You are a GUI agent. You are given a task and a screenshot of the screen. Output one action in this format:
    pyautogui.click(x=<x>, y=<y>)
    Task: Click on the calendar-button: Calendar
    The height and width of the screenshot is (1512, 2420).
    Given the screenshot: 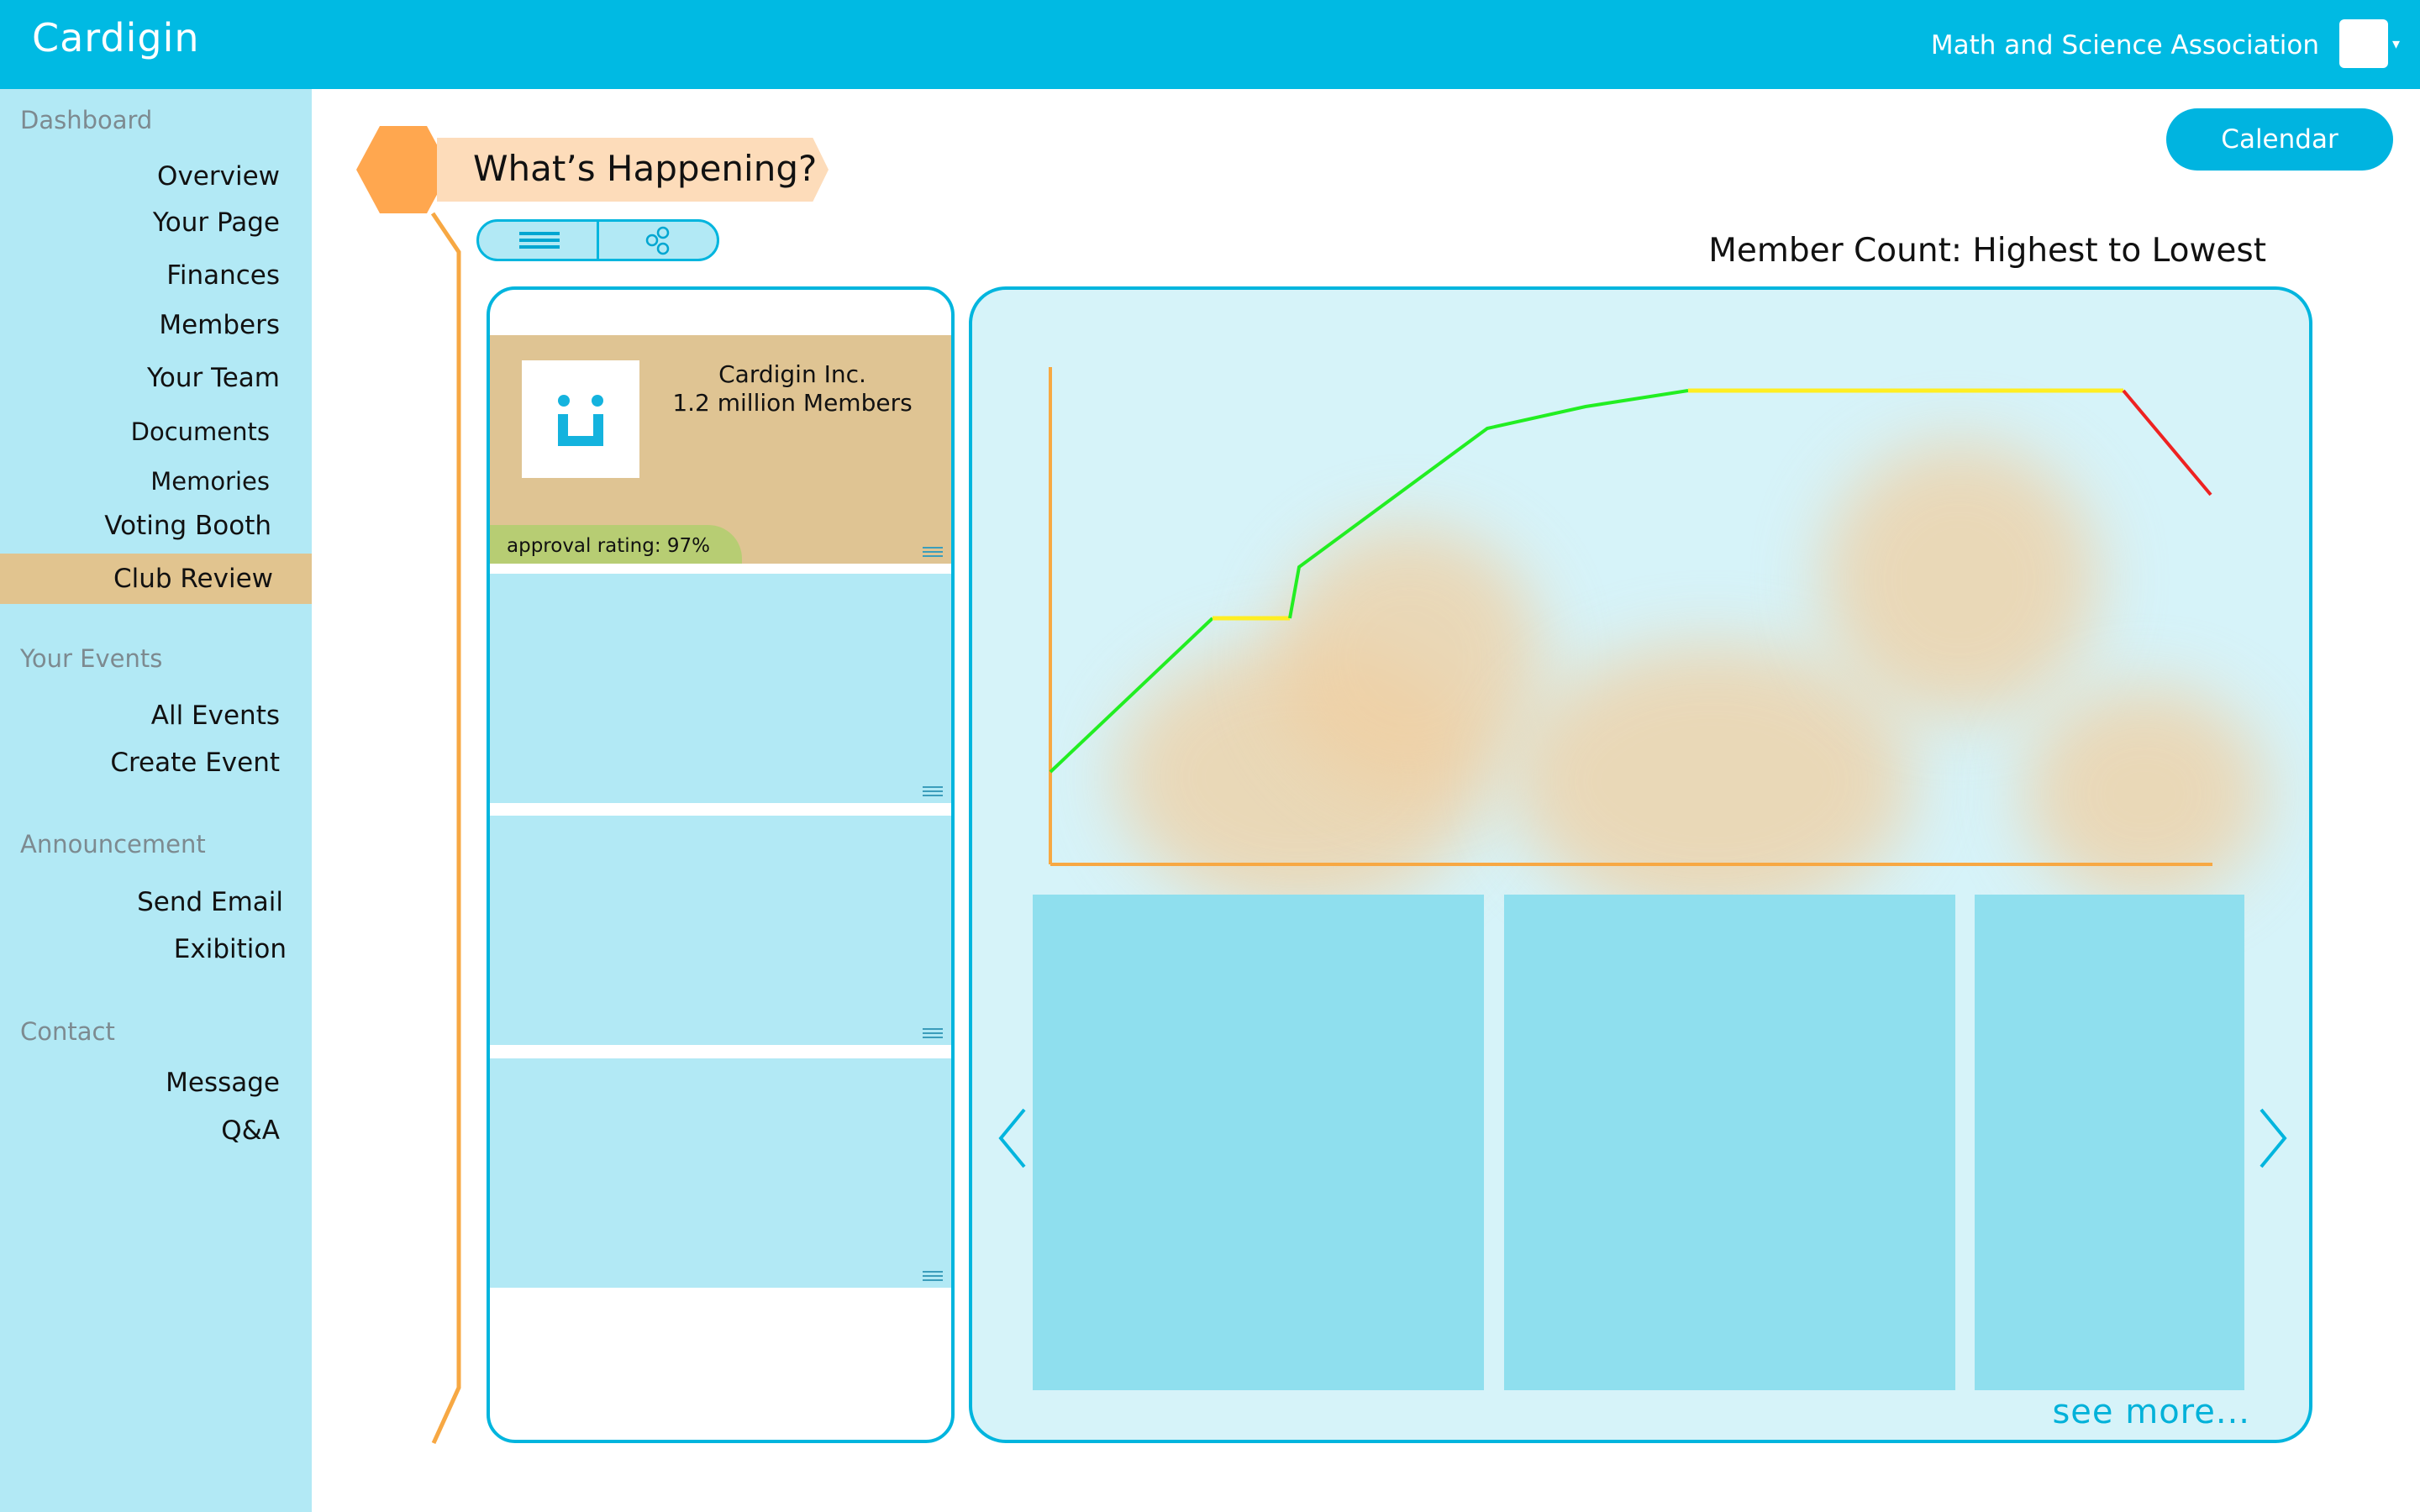 What is the action you would take?
    pyautogui.click(x=2279, y=139)
    